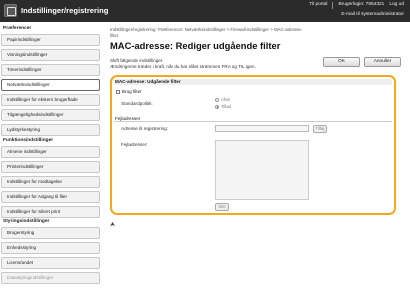 Image resolution: width=410 pixels, height=290 pixels. I want to click on sidebar-item-license-other: Licens/andet, so click(50, 263).